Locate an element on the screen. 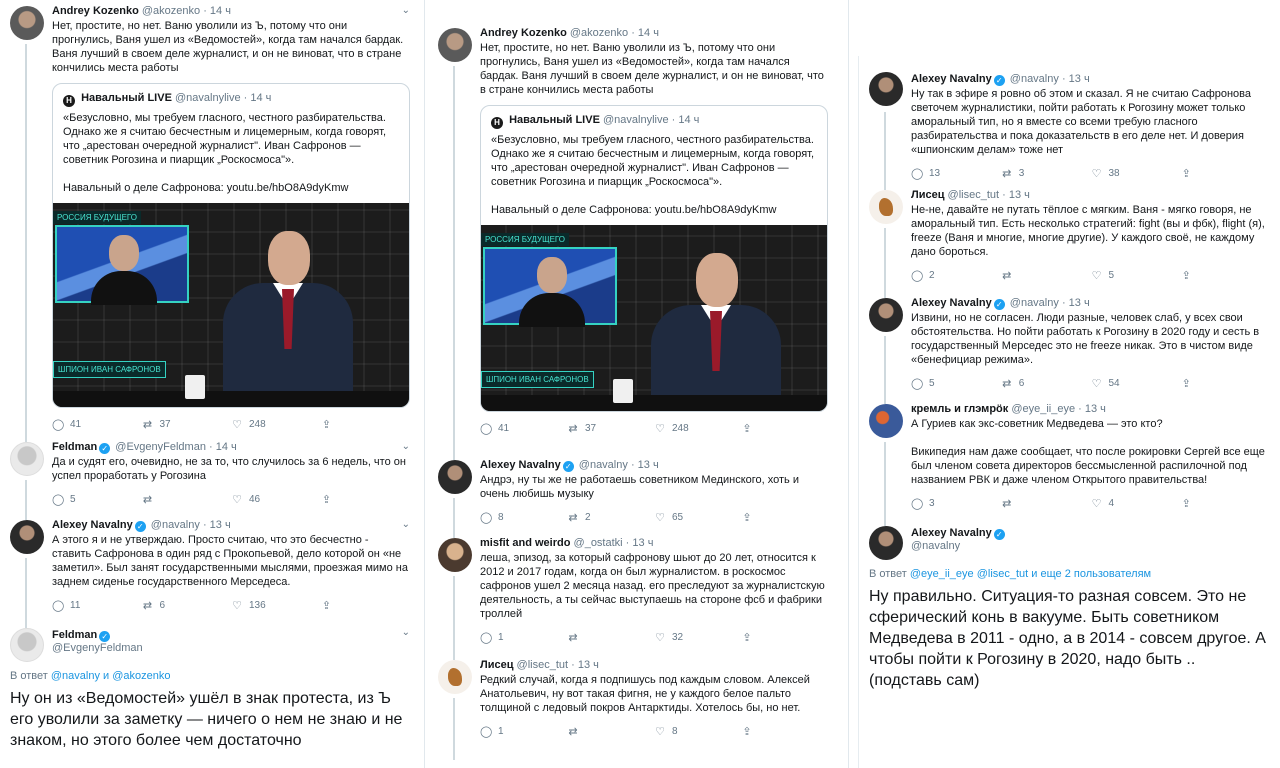 The width and height of the screenshot is (1280, 768). reply-button: ◯ 5 is located at coordinates (956, 383).